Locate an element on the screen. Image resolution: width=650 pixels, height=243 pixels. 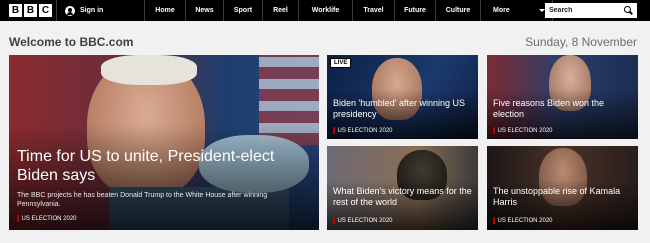
nav-sport: Sport is located at coordinates (243, 10).